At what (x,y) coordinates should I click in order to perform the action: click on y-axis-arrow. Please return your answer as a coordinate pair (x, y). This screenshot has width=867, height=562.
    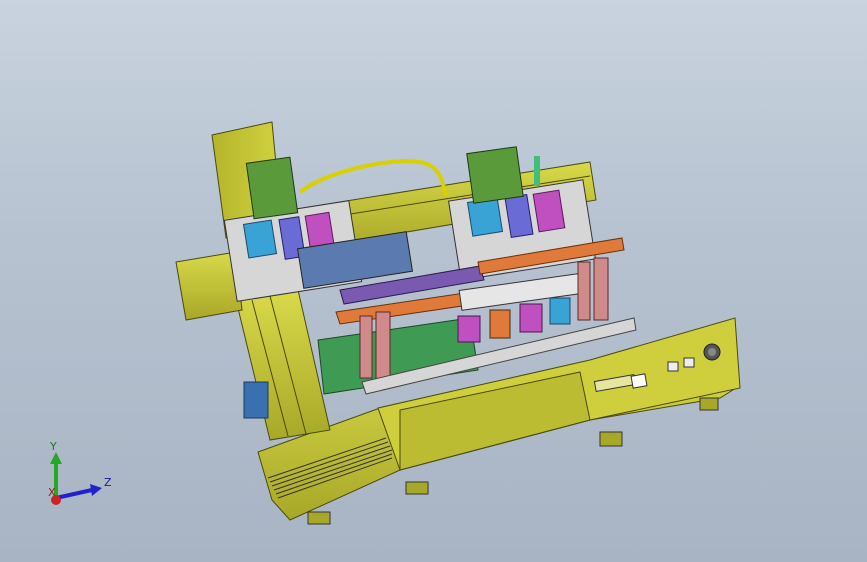
    Looking at the image, I should click on (56, 458).